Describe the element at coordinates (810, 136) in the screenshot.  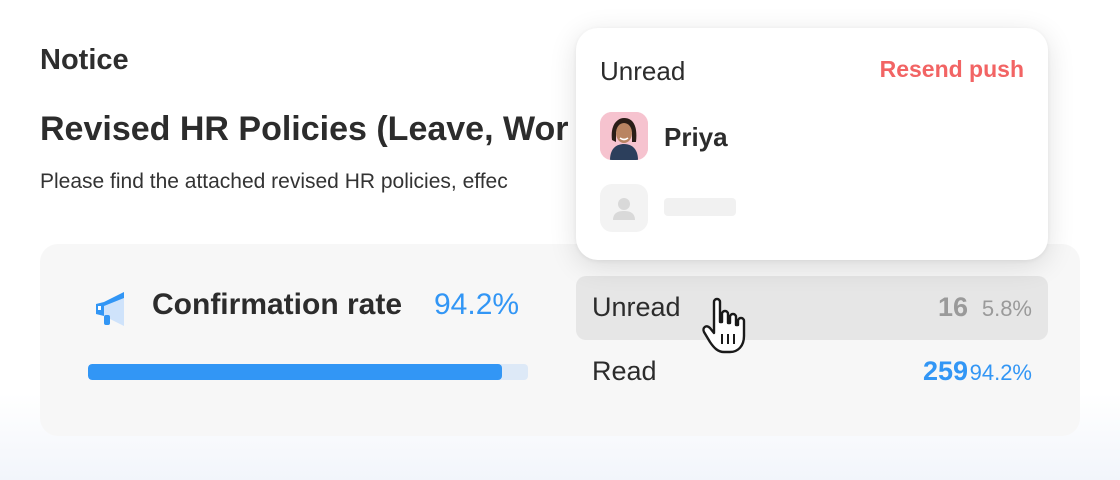
I see `user-row: Priya` at that location.